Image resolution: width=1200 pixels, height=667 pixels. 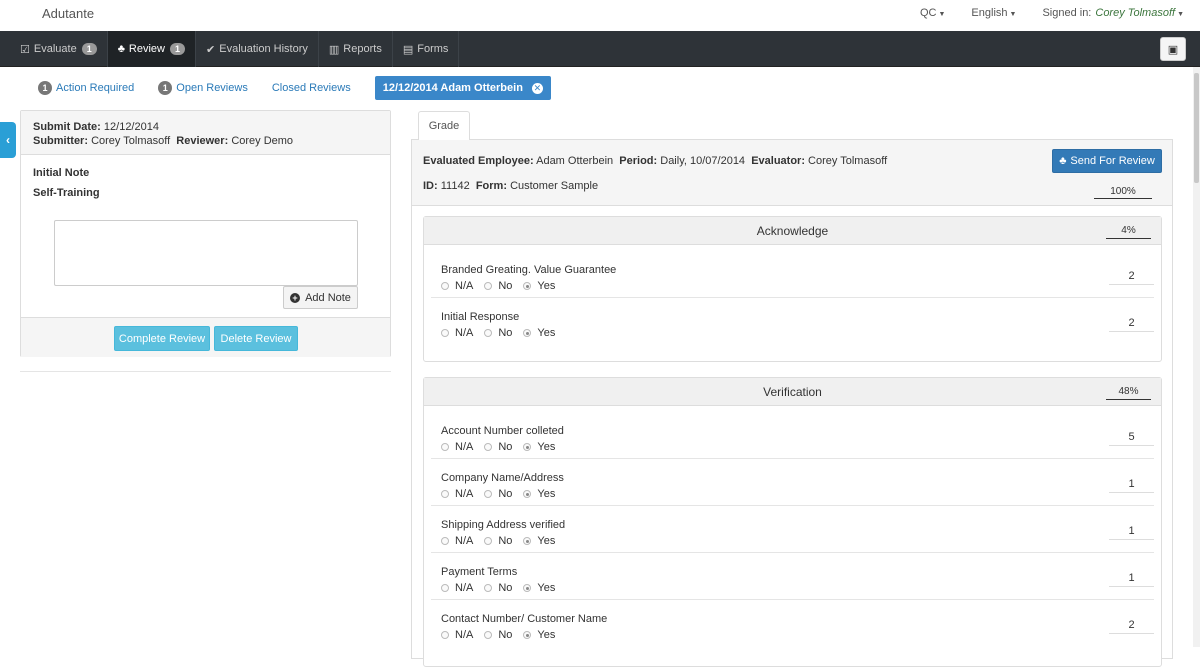 What do you see at coordinates (703, 161) in the screenshot?
I see `period: Daily, 10/07/2014` at bounding box center [703, 161].